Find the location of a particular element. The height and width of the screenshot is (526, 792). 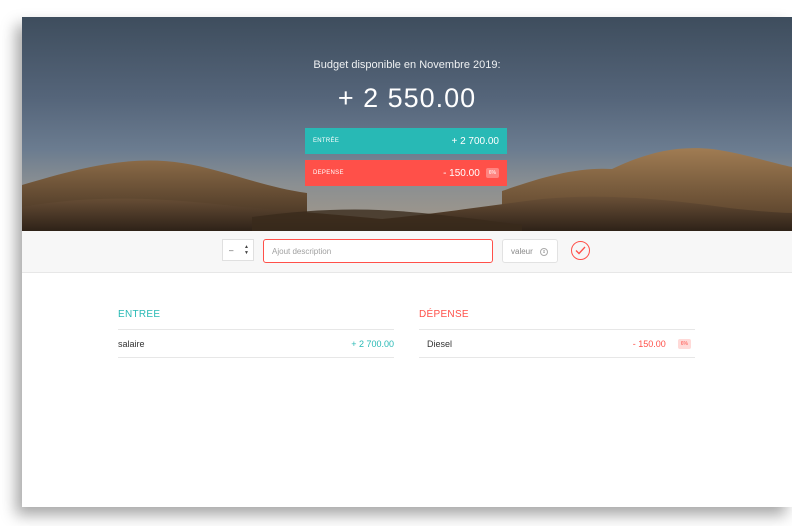

income-summary-label: ENTRÉE is located at coordinates (326, 141).